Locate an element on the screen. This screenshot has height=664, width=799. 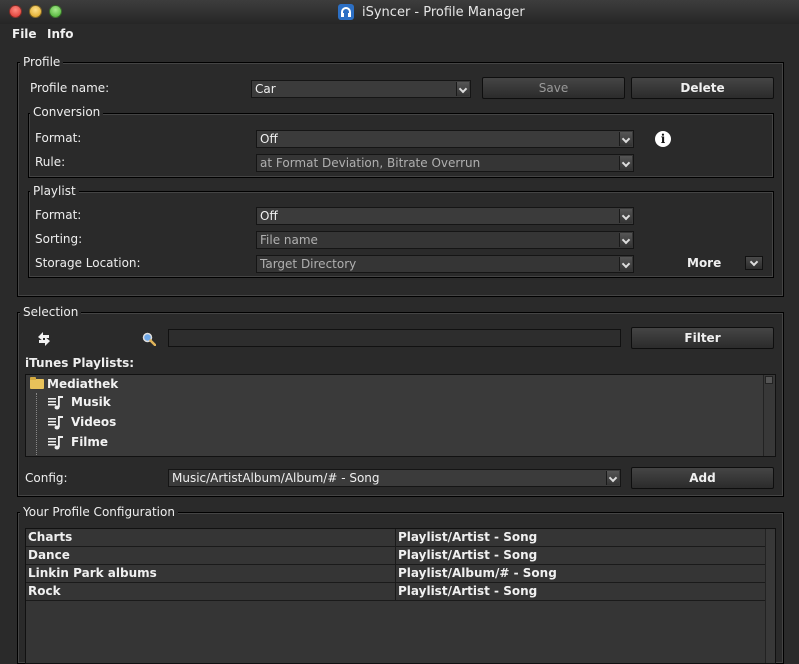
conversion-rule-select: at Format Deviation, Bitrate Overrun is located at coordinates (445, 163).